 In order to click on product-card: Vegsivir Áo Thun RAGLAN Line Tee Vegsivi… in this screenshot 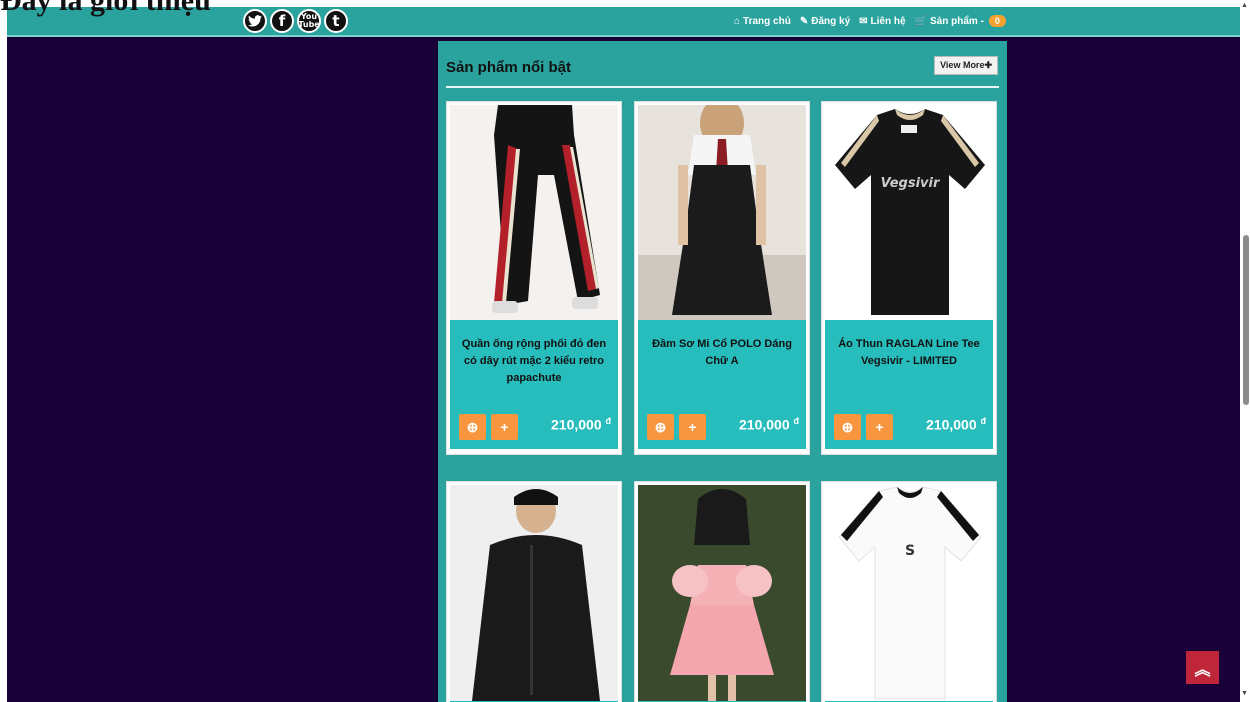, I will do `click(909, 278)`.